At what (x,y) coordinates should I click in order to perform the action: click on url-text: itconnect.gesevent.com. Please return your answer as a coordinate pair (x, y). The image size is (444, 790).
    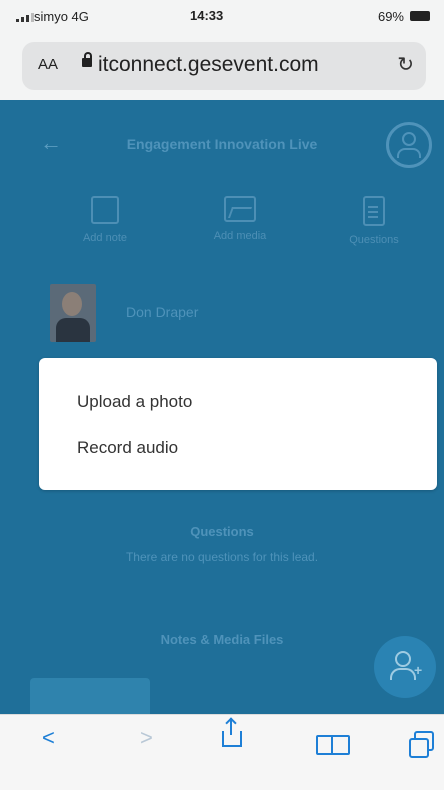
    Looking at the image, I should click on (208, 65).